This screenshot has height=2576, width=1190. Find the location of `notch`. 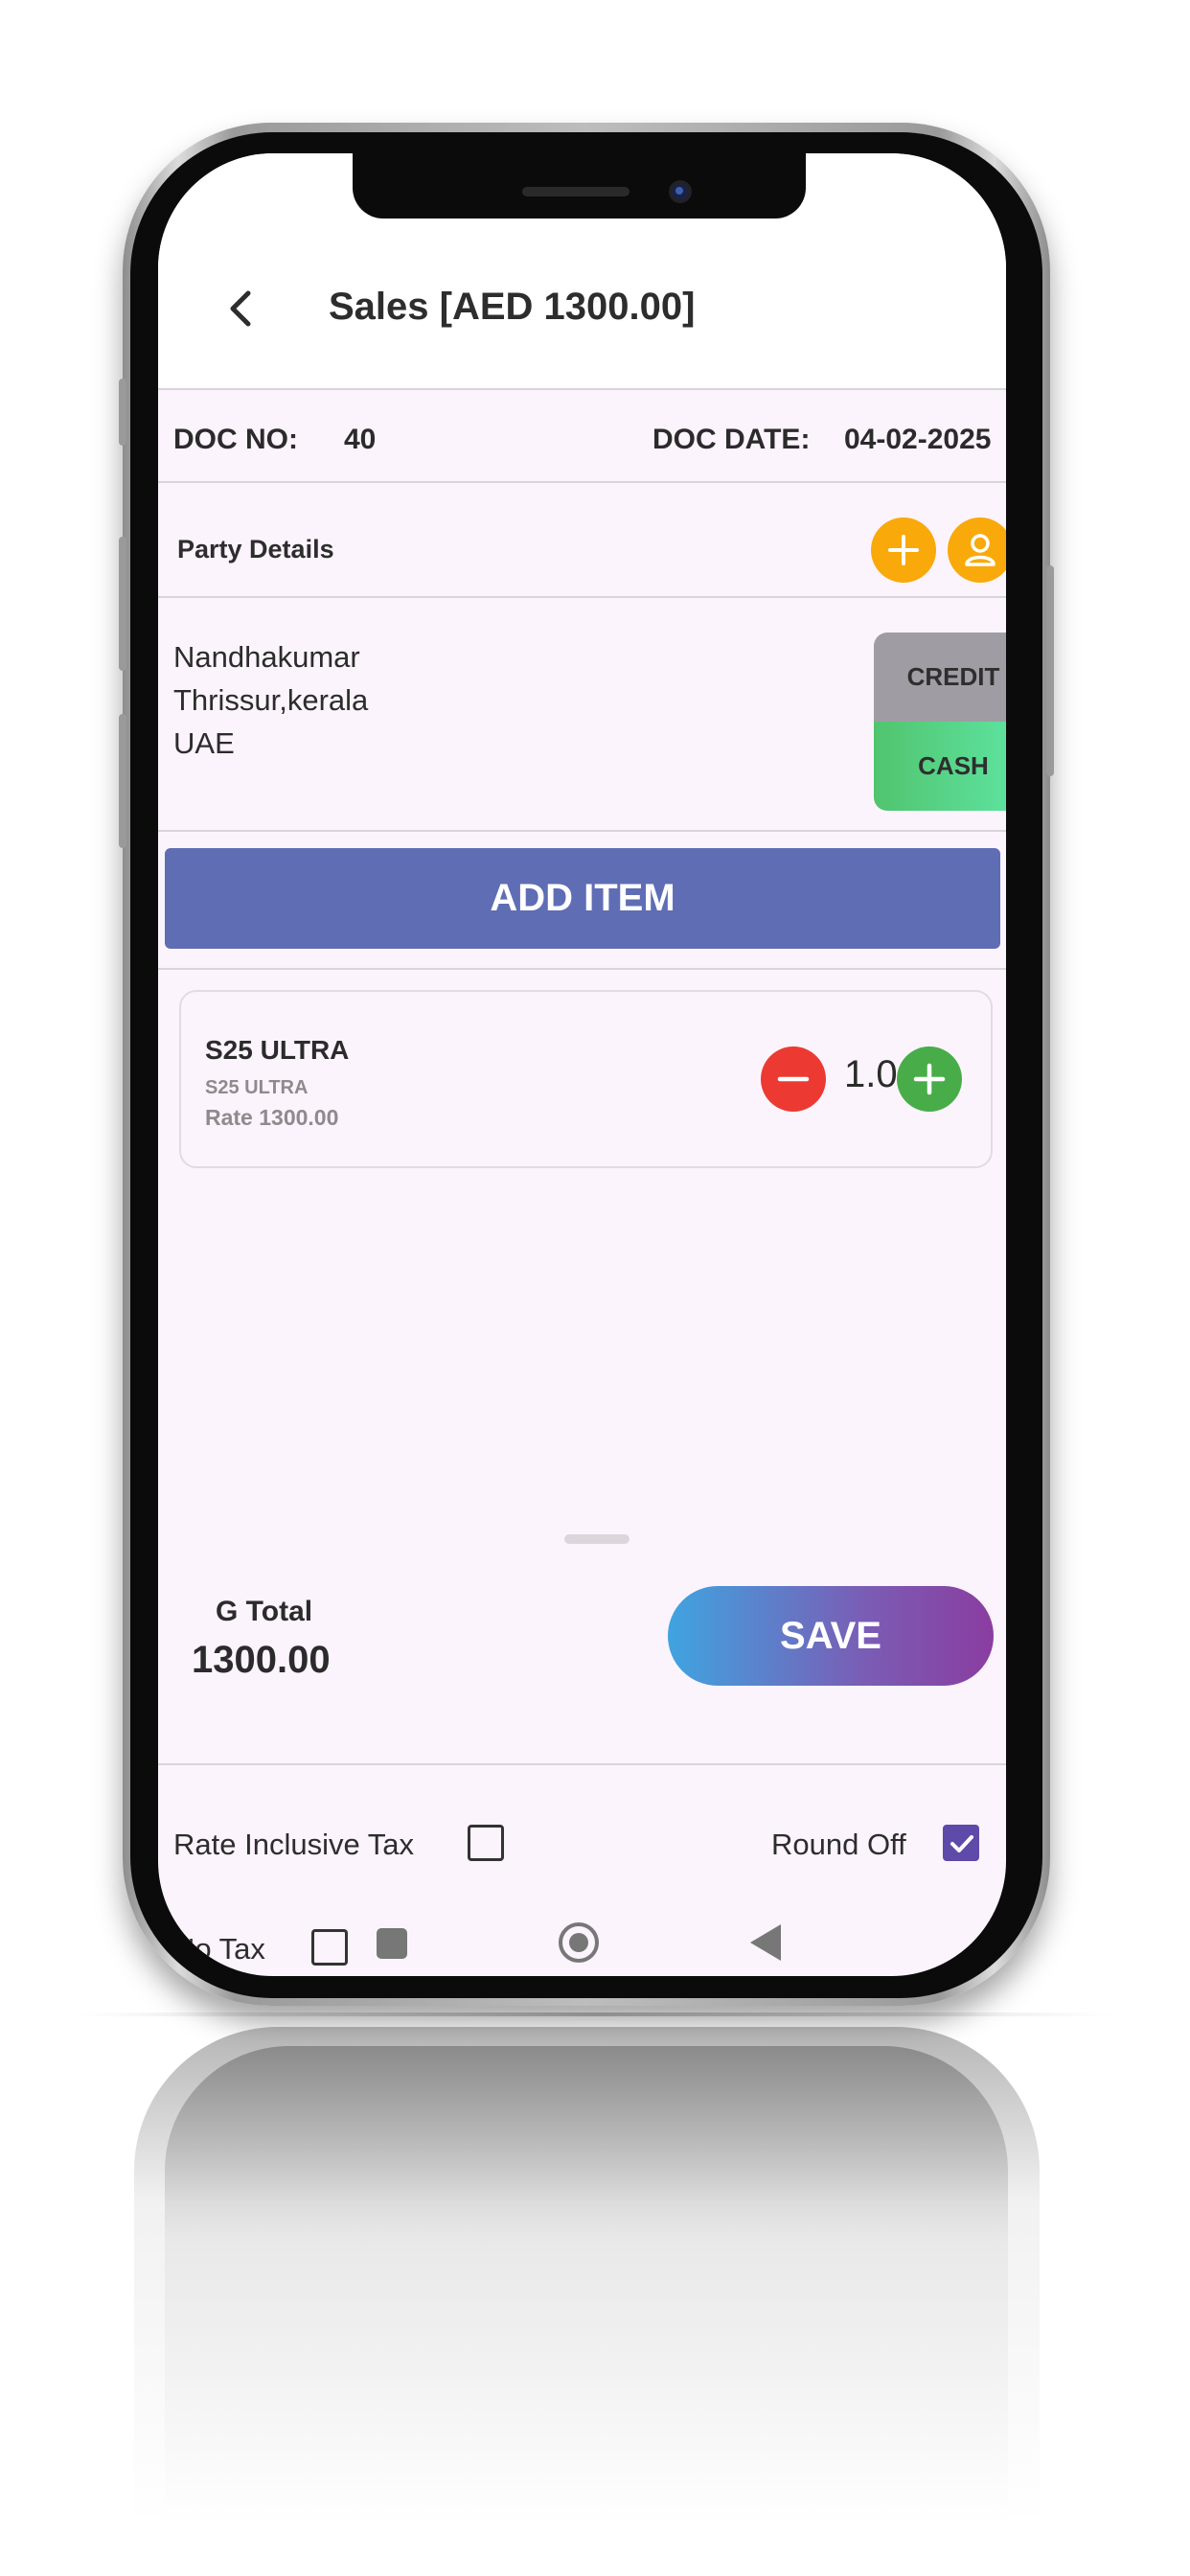

notch is located at coordinates (579, 184).